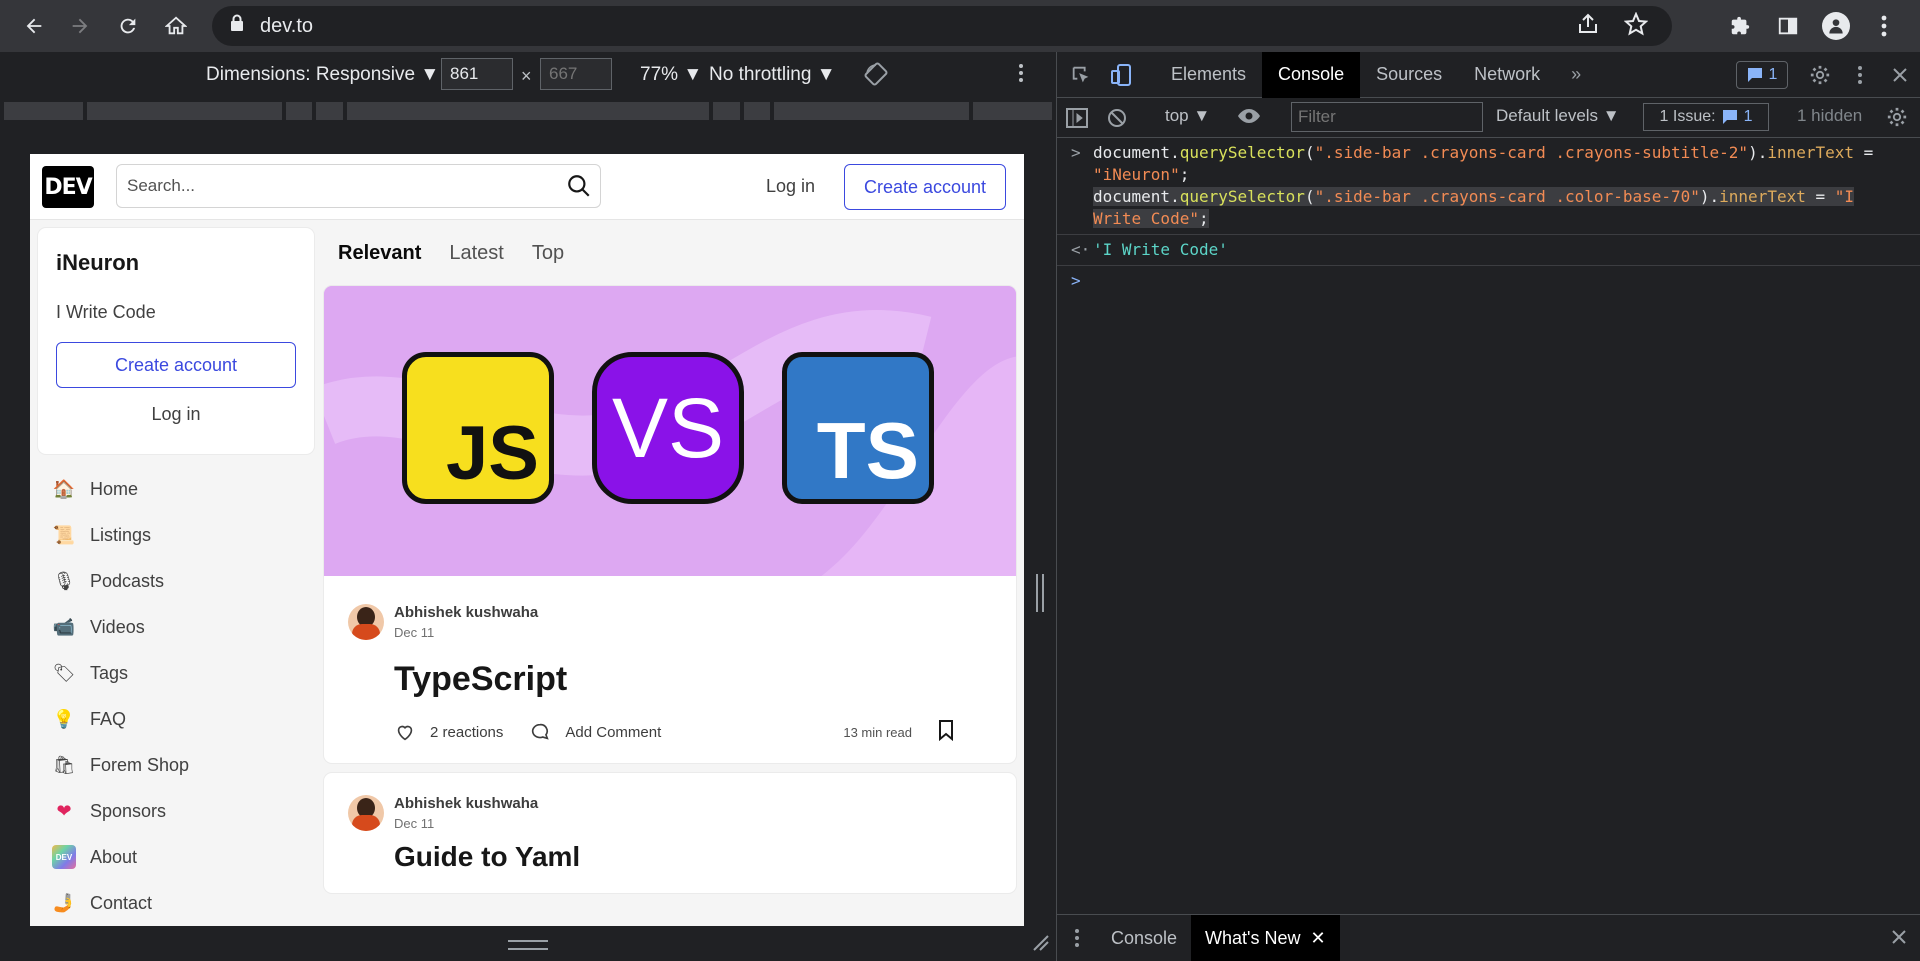 The height and width of the screenshot is (961, 1920). Describe the element at coordinates (925, 187) in the screenshot. I see `create-account-button: Create account` at that location.